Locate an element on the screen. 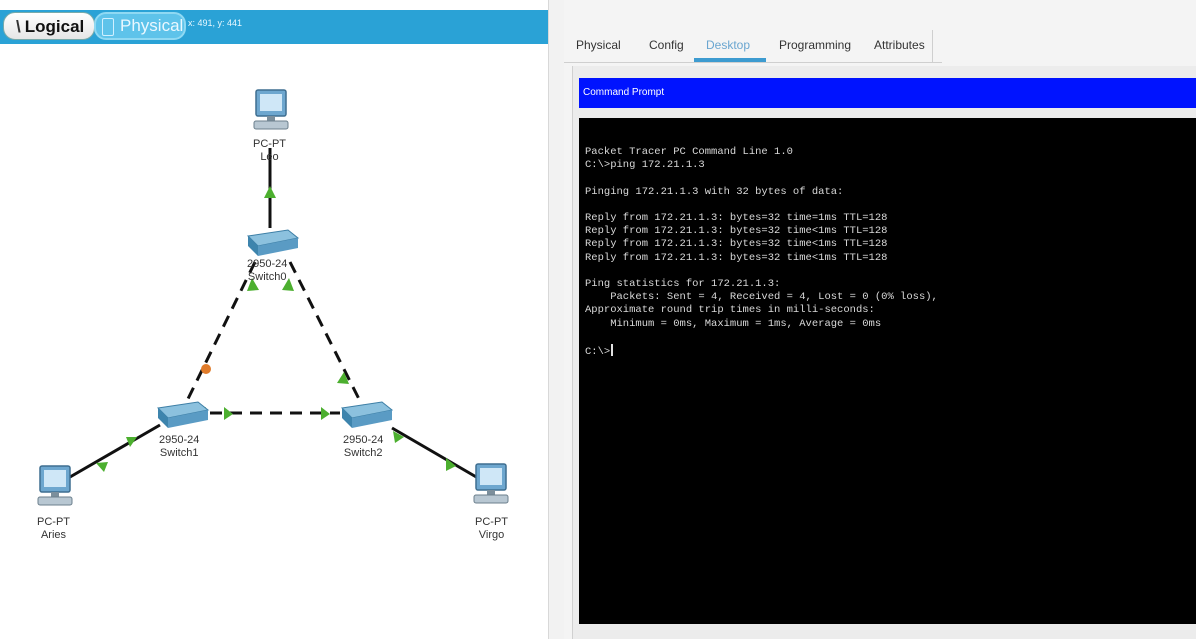 The height and width of the screenshot is (639, 1196). link-switch1-aries is located at coordinates (115, 451).